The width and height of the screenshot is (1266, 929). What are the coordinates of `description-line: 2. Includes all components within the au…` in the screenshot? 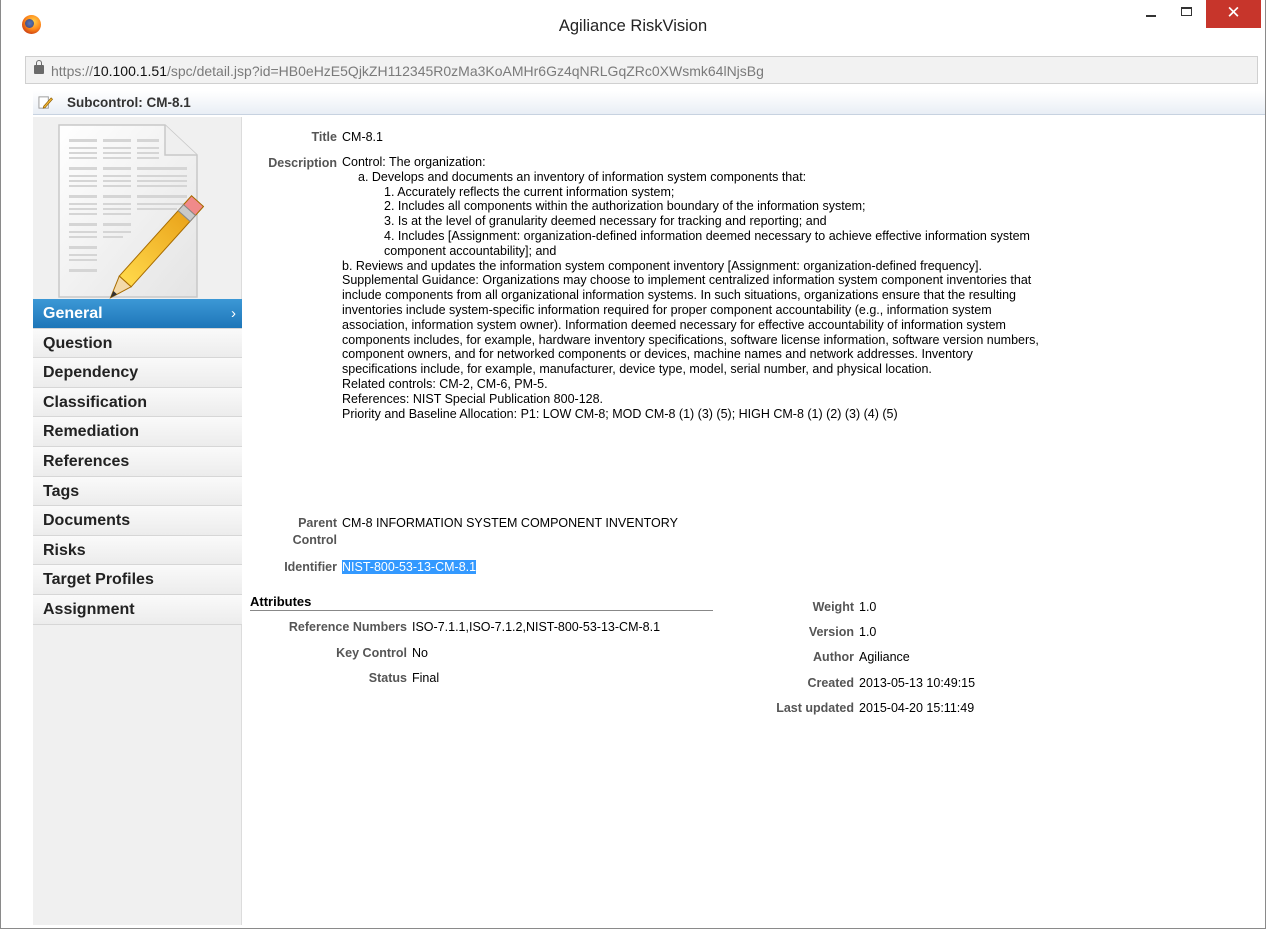 It's located at (625, 206).